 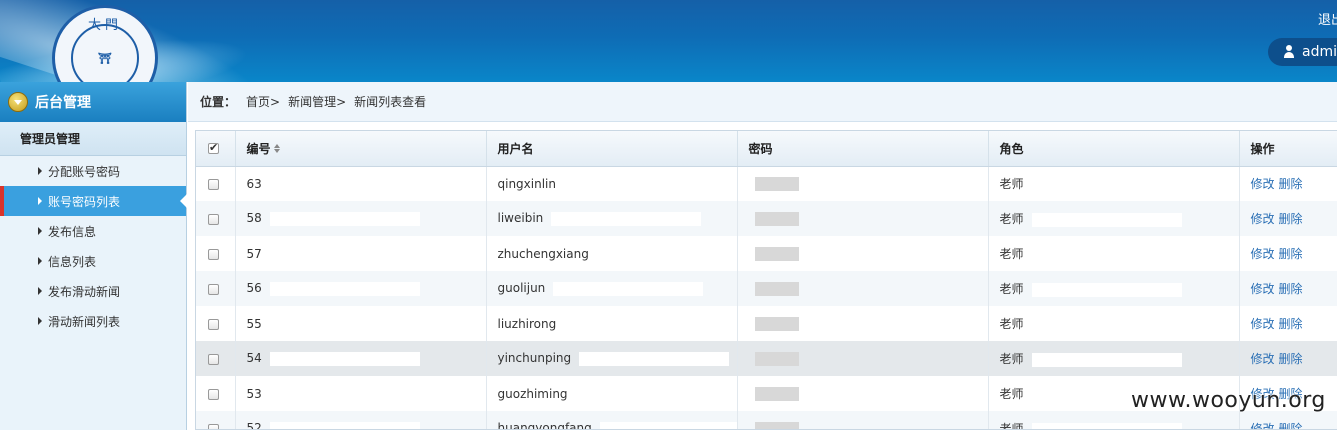 What do you see at coordinates (361, 218) in the screenshot?
I see `id-cell: 58` at bounding box center [361, 218].